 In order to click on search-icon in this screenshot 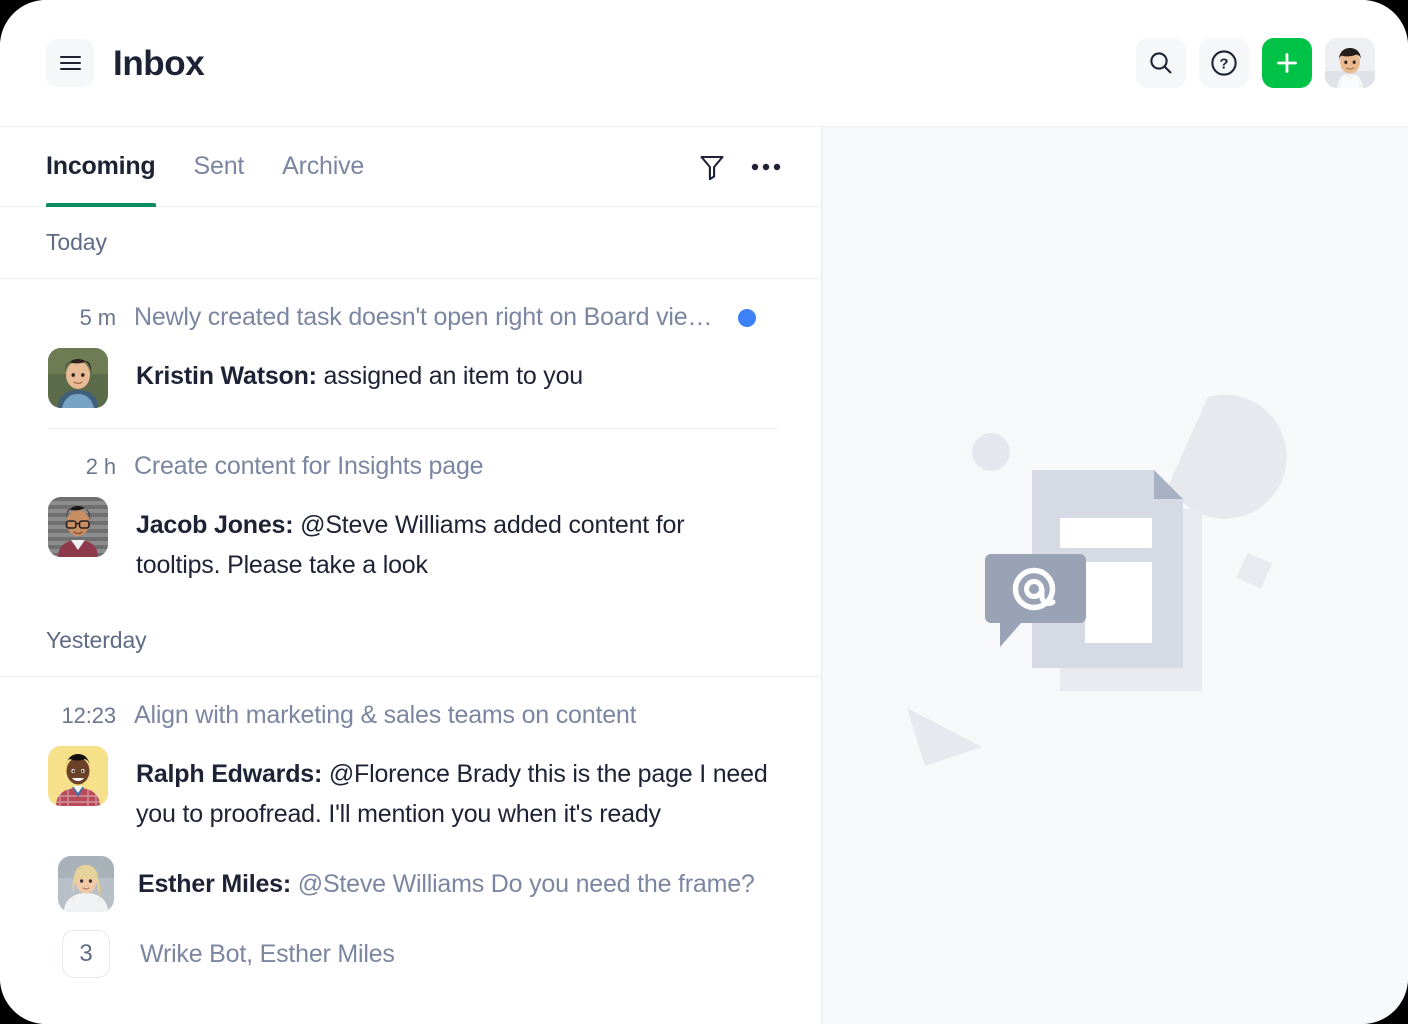, I will do `click(1161, 63)`.